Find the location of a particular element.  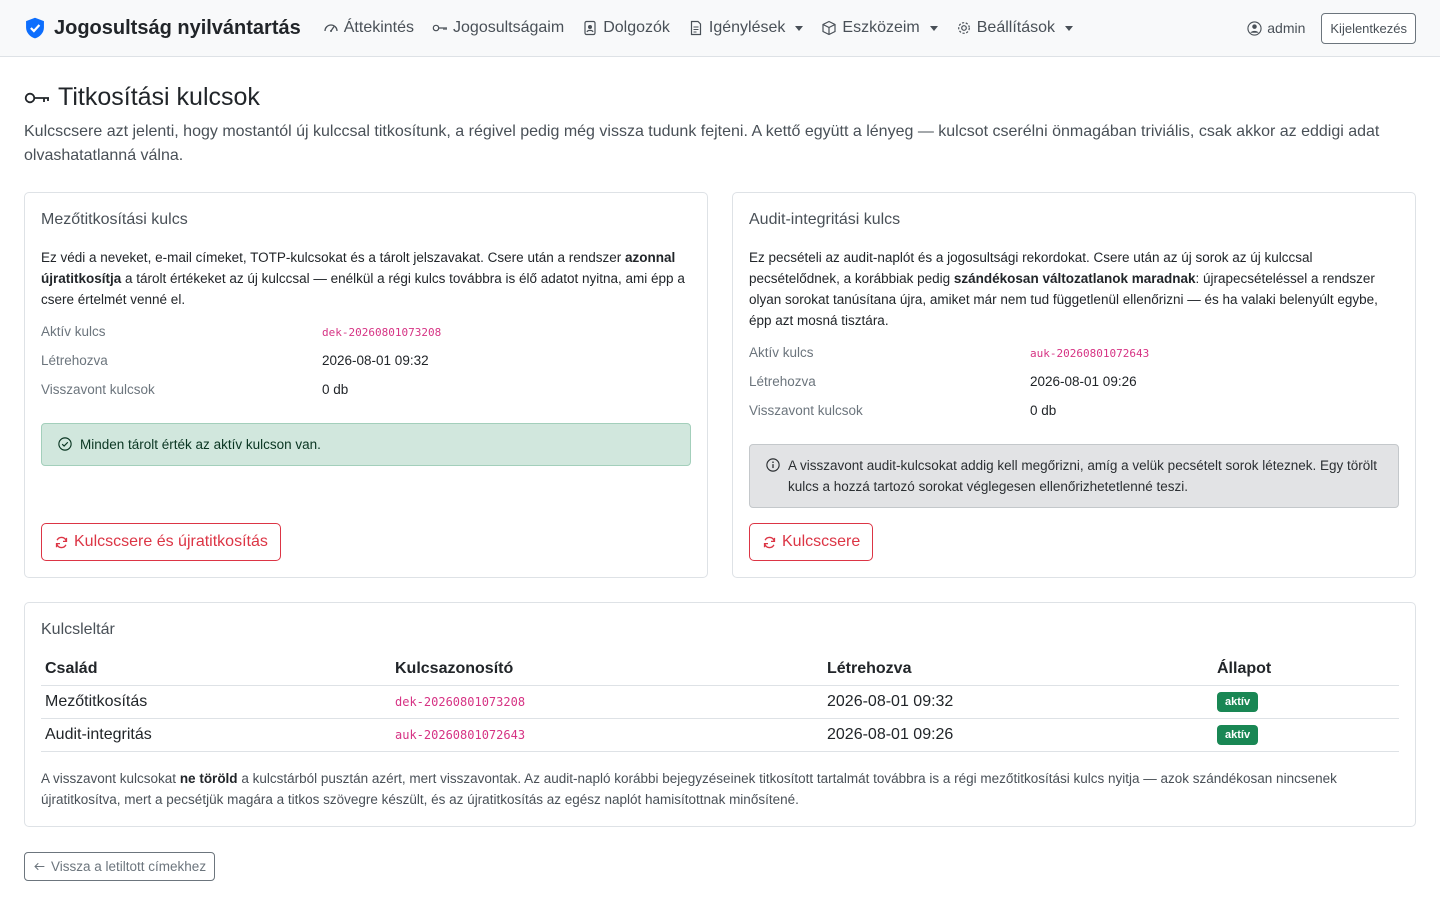

rotate-key-button: Kulcscsere is located at coordinates (811, 542).